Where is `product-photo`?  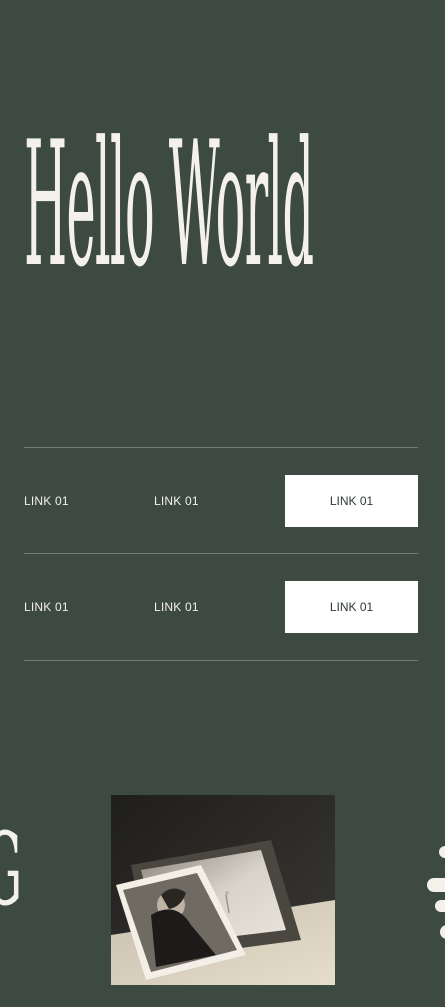 product-photo is located at coordinates (223, 890).